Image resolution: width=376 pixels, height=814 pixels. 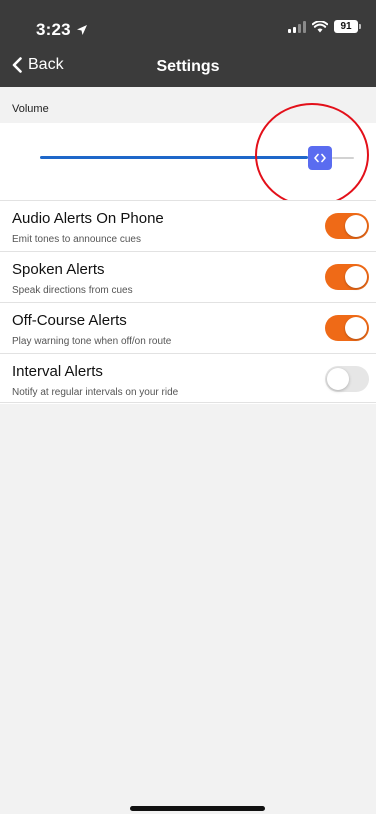 I want to click on annotation-circle, so click(x=312, y=155).